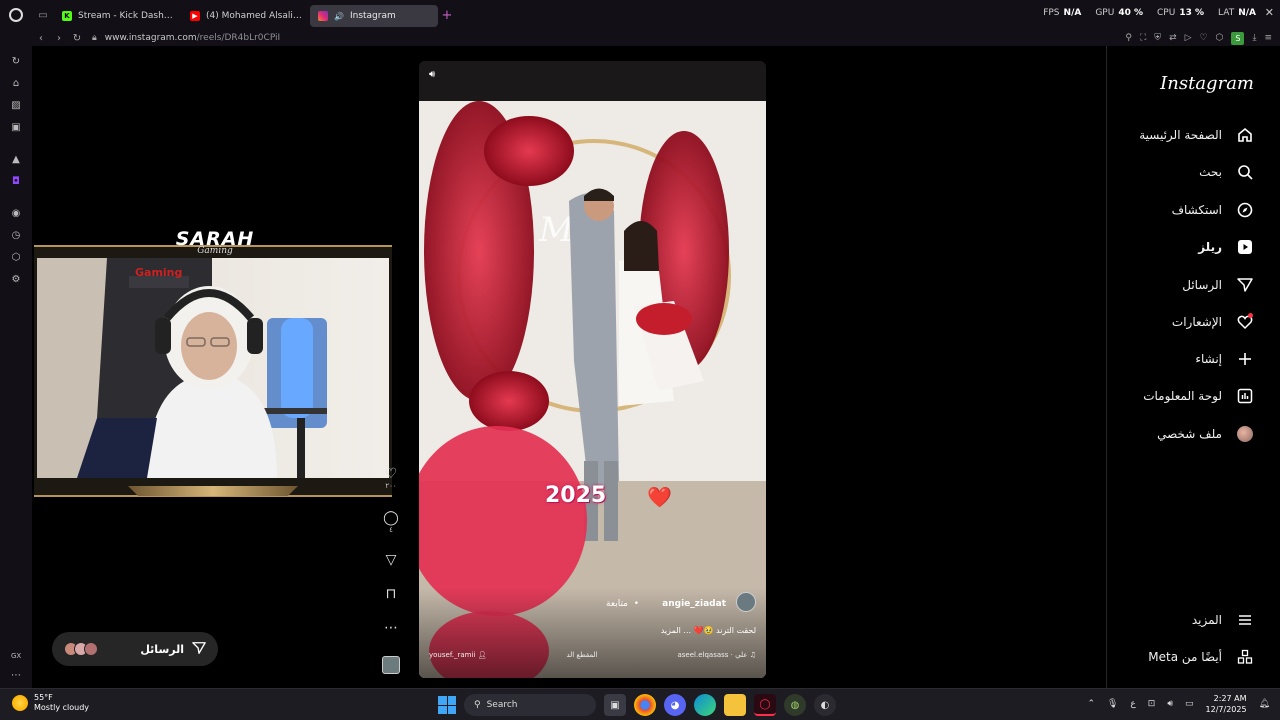 The height and width of the screenshot is (720, 1280). I want to click on history-icon: ◷, so click(16, 235).